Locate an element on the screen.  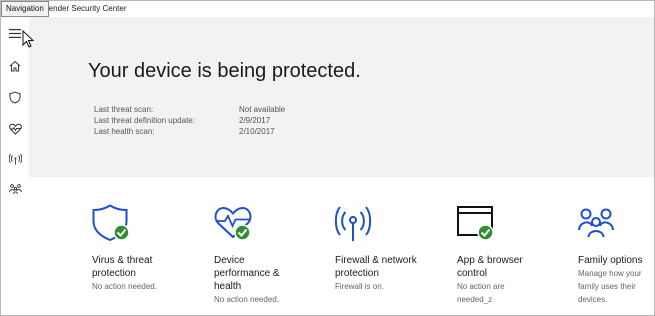
tile-title-line: Virus & threat is located at coordinates (122, 260).